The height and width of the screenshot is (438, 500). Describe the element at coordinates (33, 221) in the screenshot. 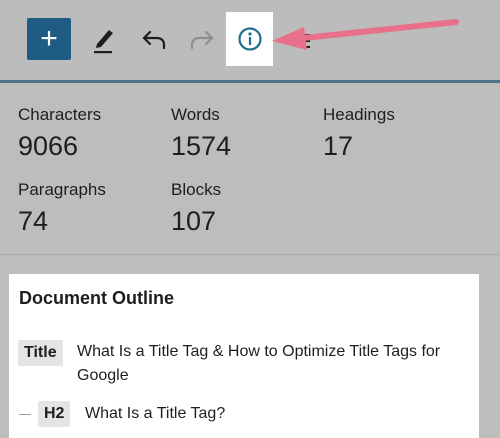

I see `stat-value: 74` at that location.